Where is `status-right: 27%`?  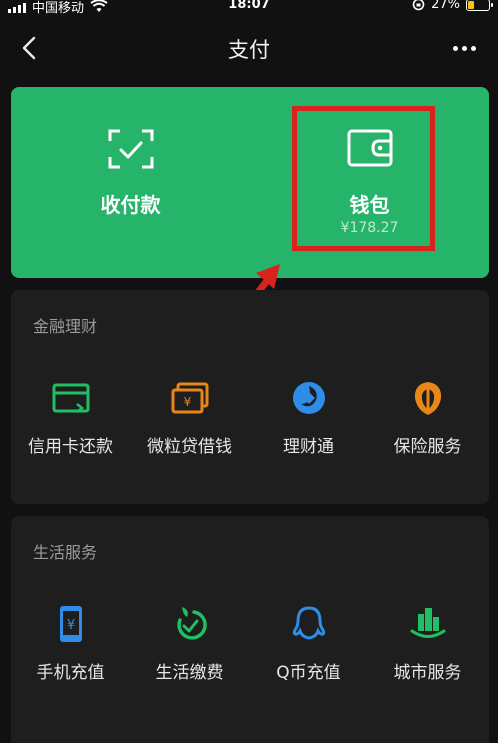 status-right: 27% is located at coordinates (452, 6).